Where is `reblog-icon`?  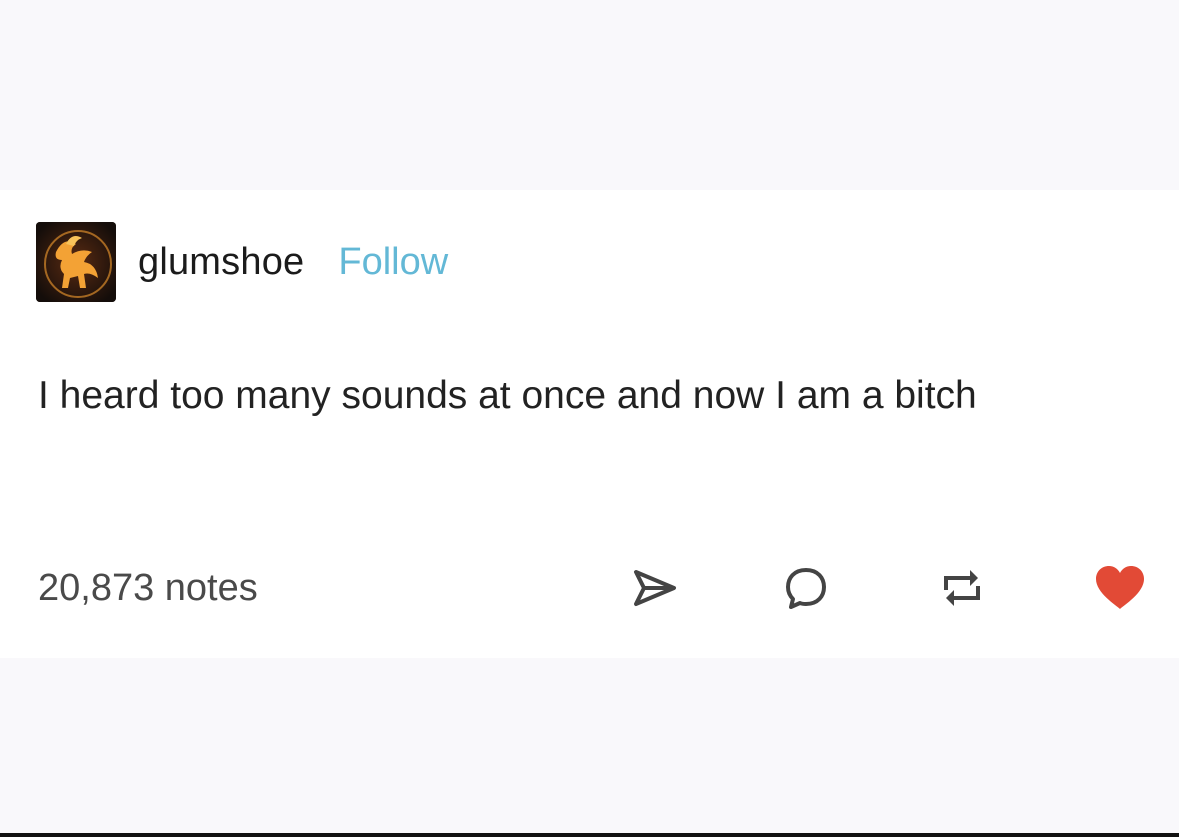
reblog-icon is located at coordinates (962, 588).